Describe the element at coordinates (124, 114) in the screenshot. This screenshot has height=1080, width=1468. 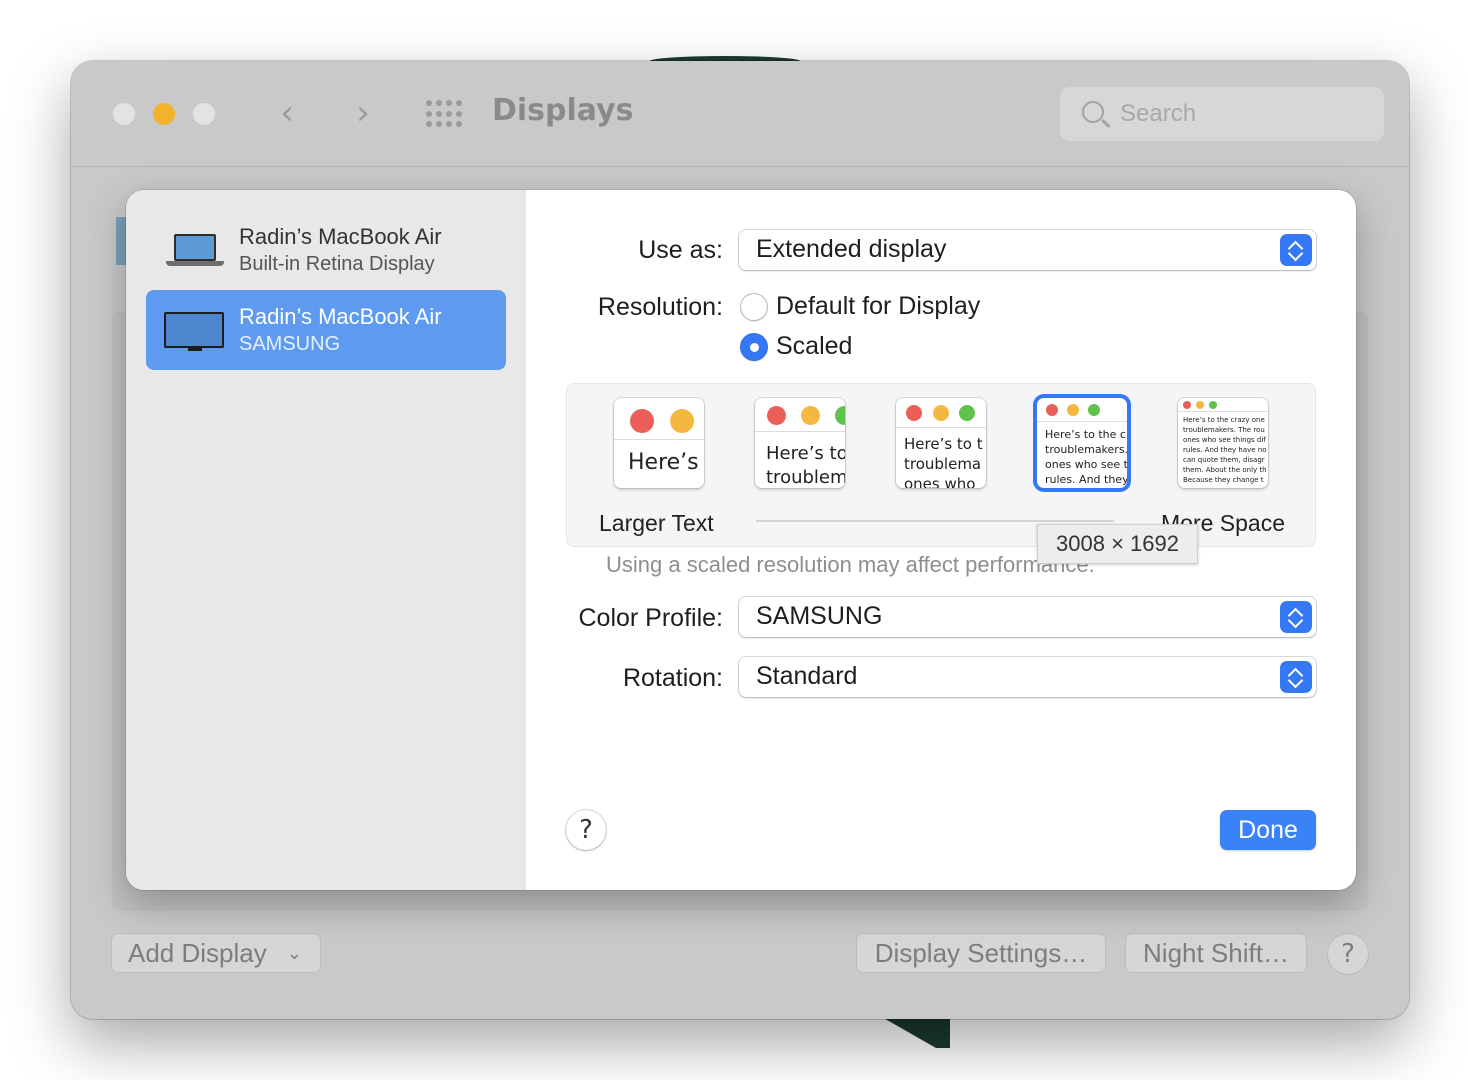
I see `close-button` at that location.